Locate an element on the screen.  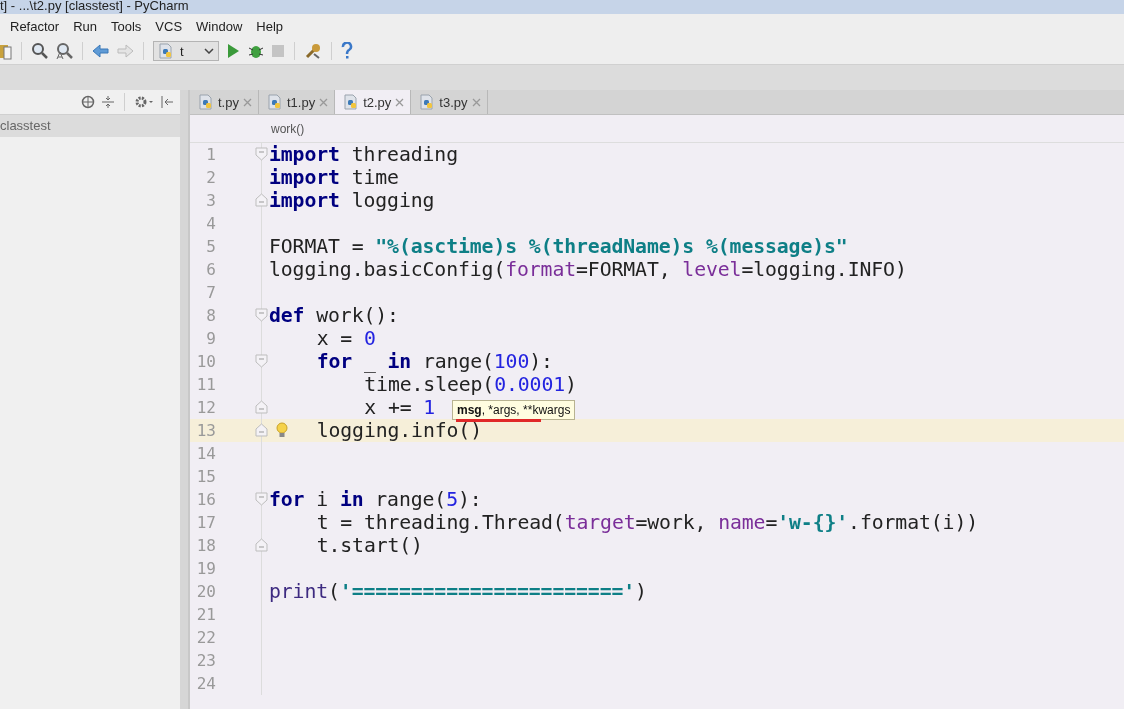
code-line: x = 0 is located at coordinates (346, 338).